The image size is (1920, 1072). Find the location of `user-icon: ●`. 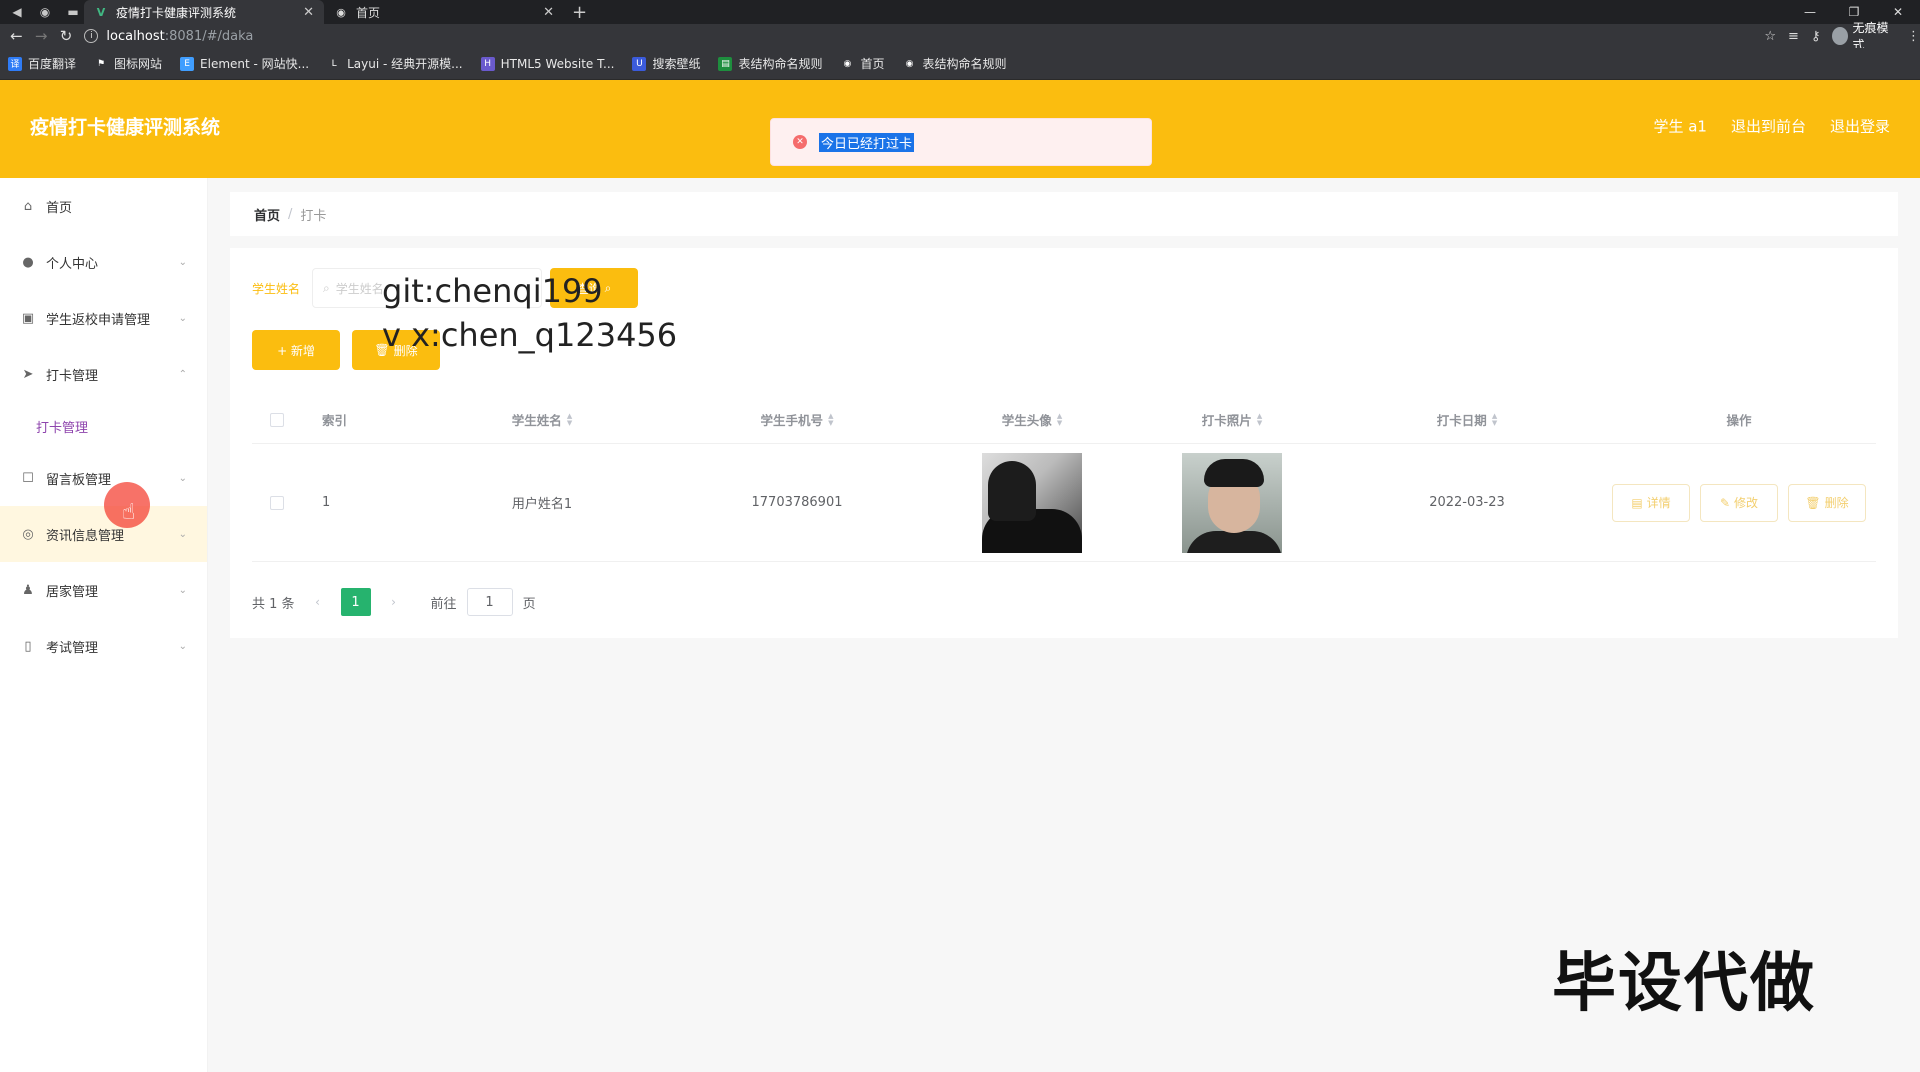

user-icon: ● is located at coordinates (28, 262).